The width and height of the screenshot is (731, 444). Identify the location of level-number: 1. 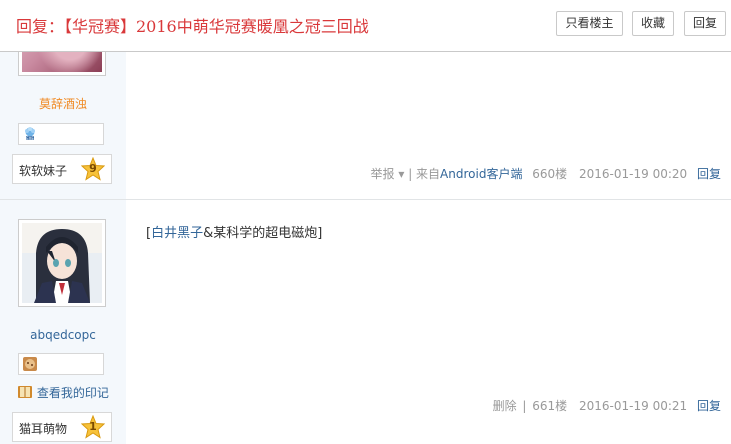
(93, 426).